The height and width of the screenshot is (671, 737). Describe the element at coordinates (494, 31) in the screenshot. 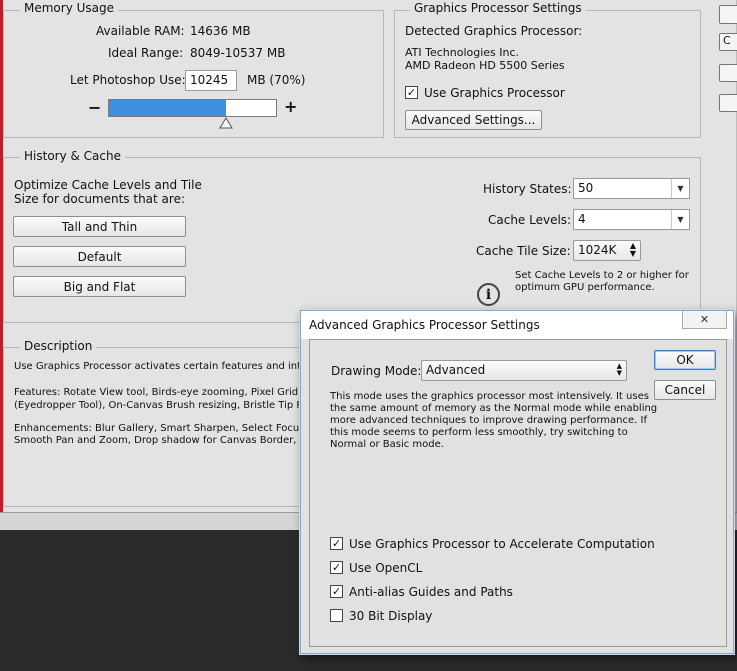

I see `detected-gpu-label: Detected Graphics Processor:` at that location.